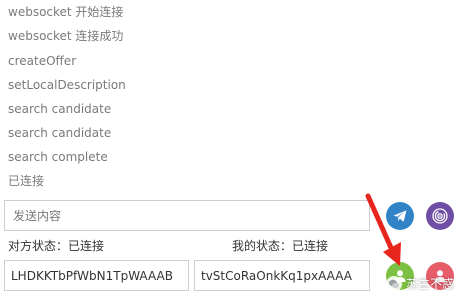 The width and height of the screenshot is (469, 306). What do you see at coordinates (66, 12) in the screenshot?
I see `log-line: websocket 开始连接` at bounding box center [66, 12].